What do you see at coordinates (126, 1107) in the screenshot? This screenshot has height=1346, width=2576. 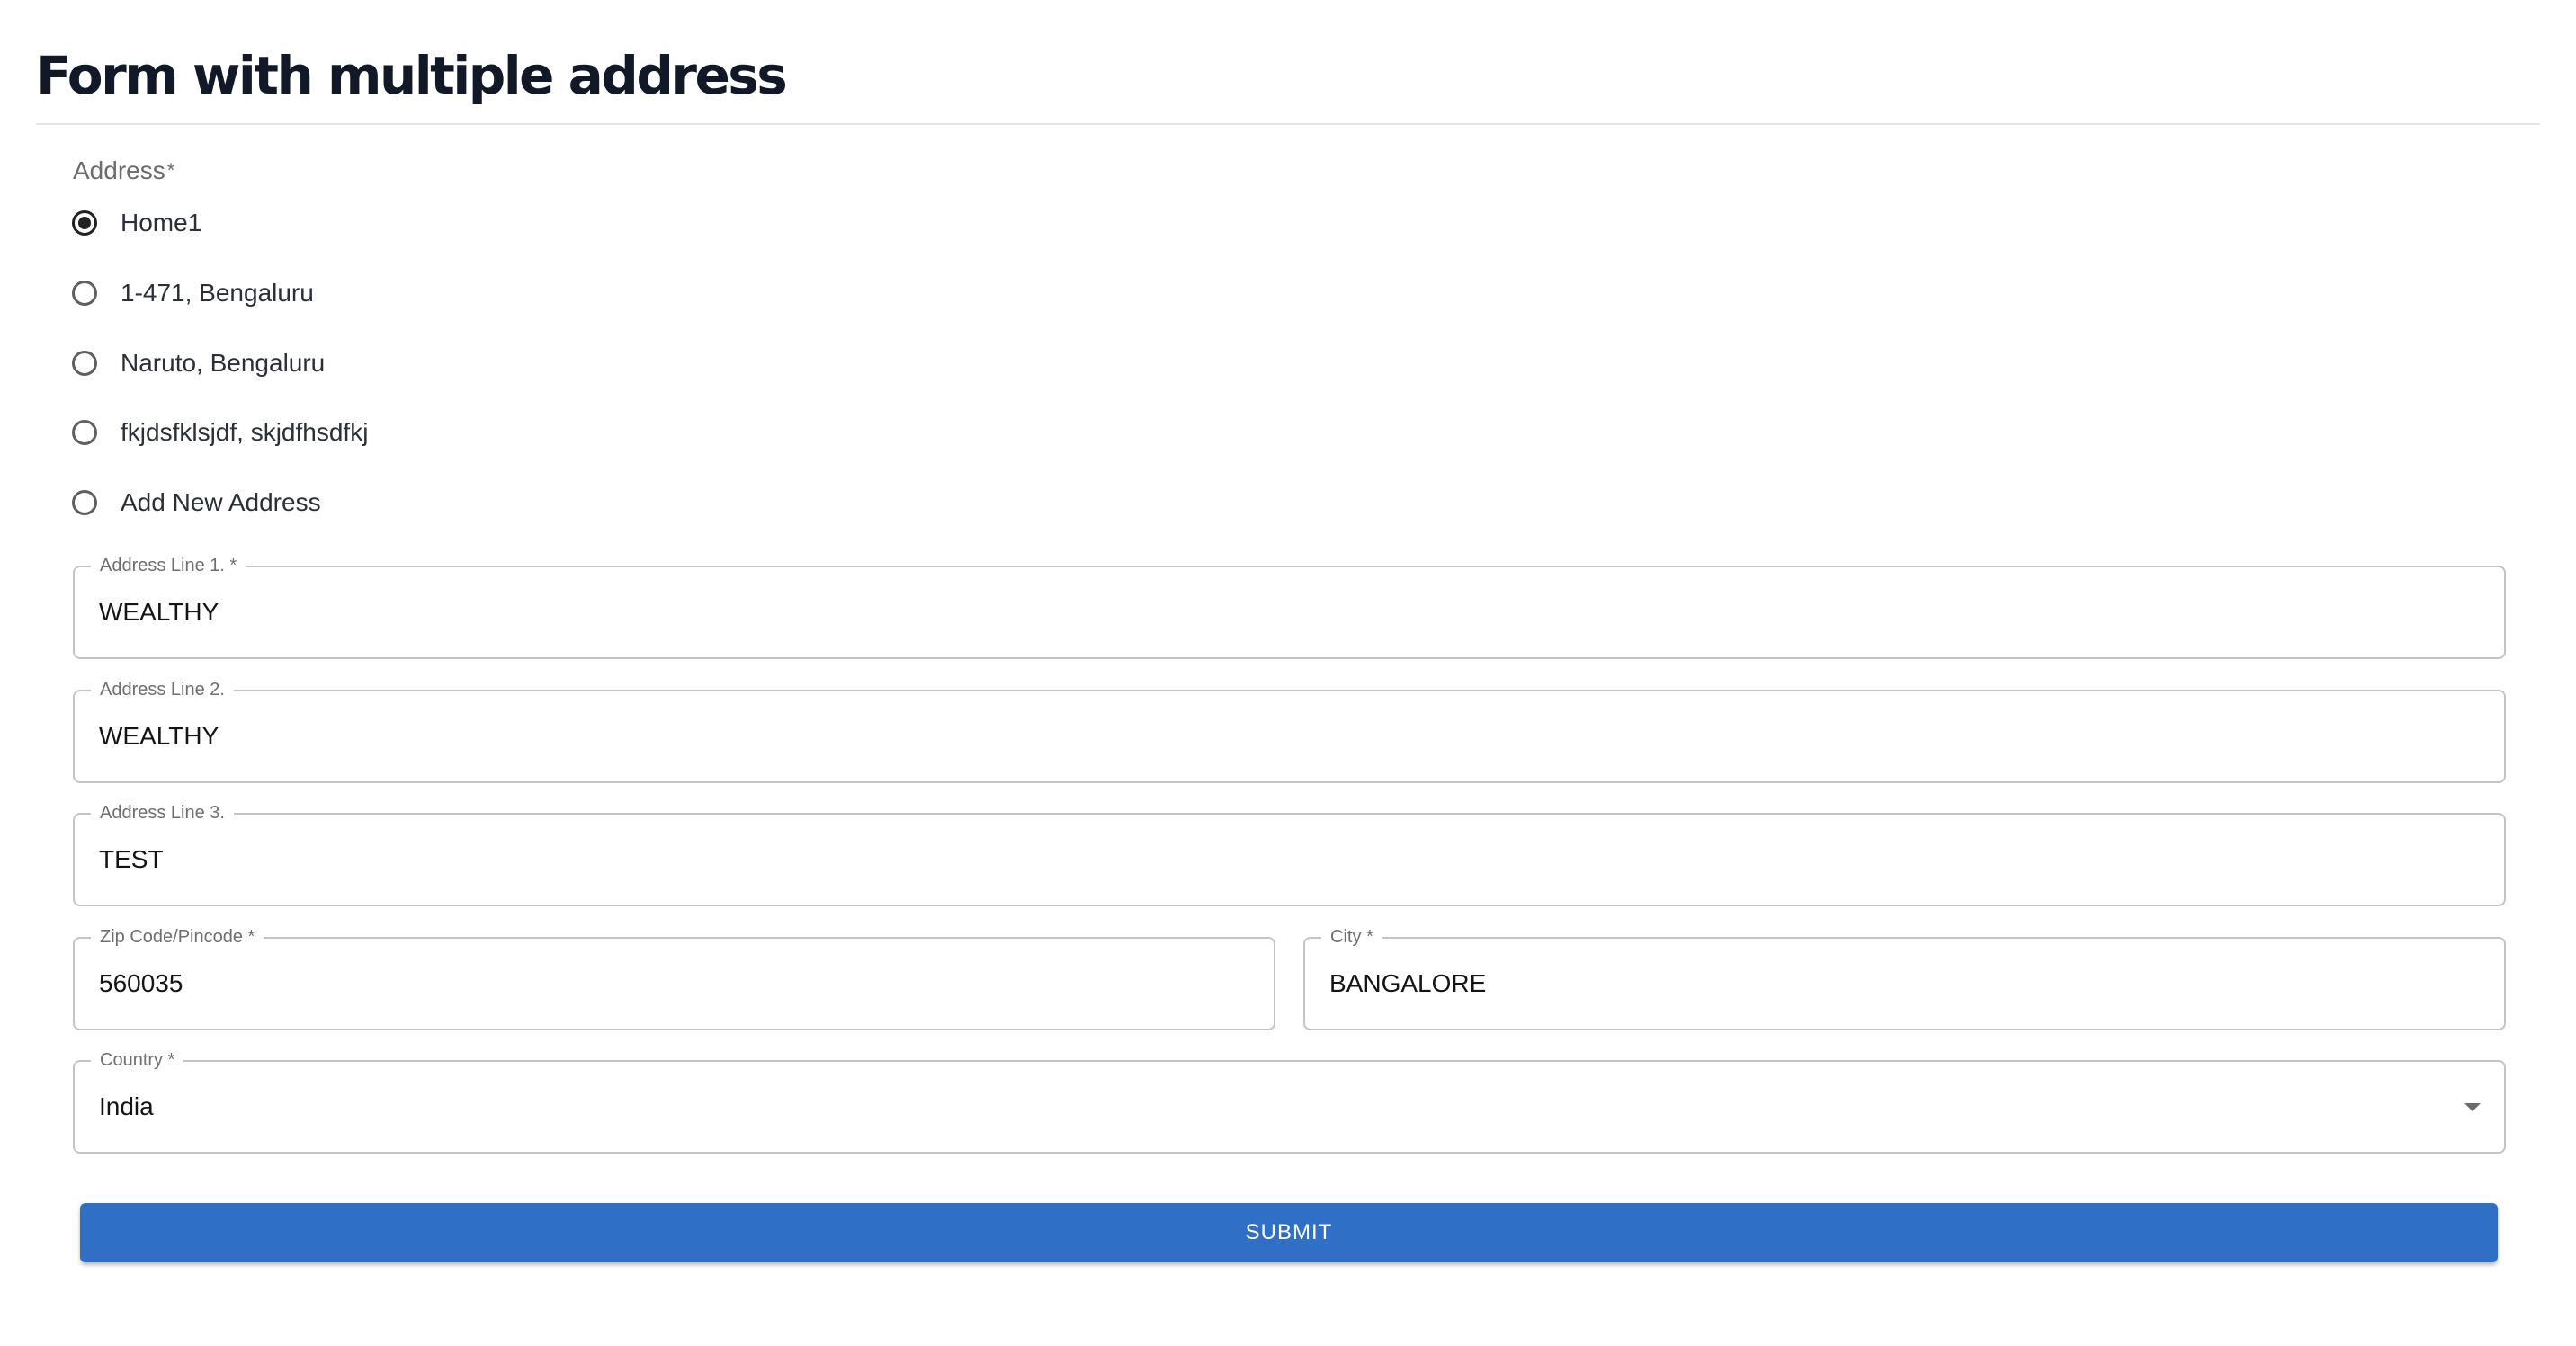 I see `country-selected-value: India` at bounding box center [126, 1107].